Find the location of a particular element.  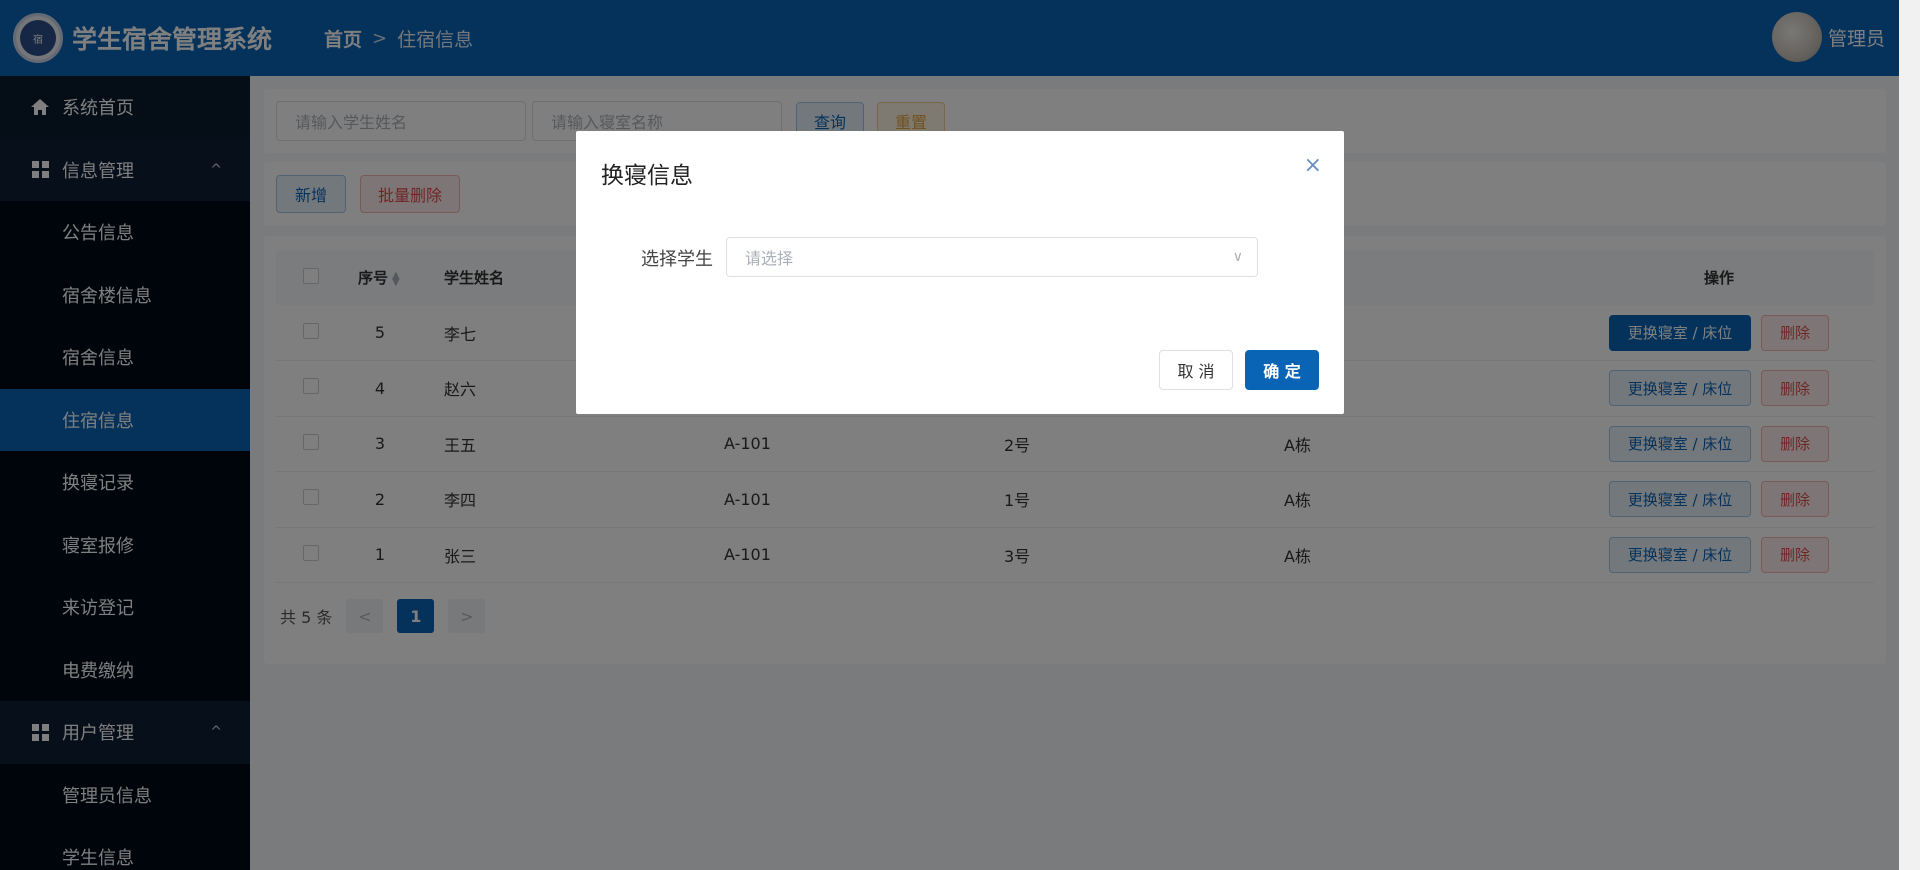

select-placeholder: 请选择 is located at coordinates (769, 258).